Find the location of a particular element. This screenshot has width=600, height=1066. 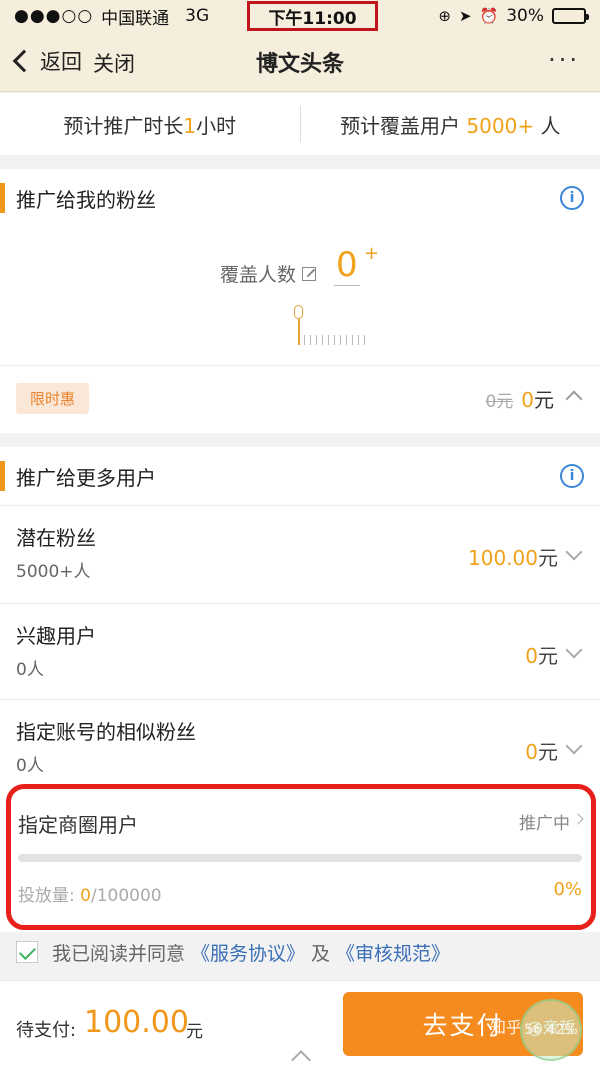

cover-value-input: 0 is located at coordinates (347, 265).